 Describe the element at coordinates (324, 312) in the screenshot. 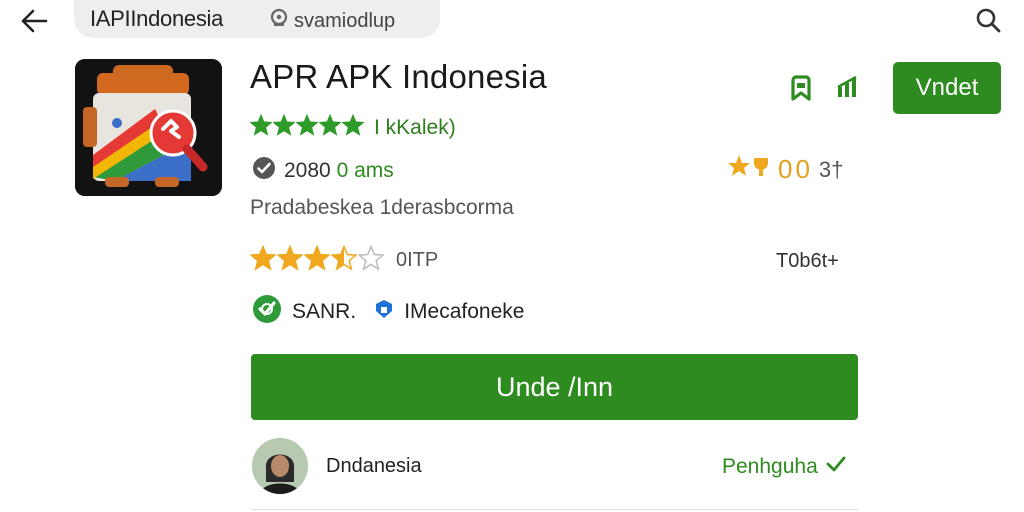

I see `developer-name: SANR.` at that location.